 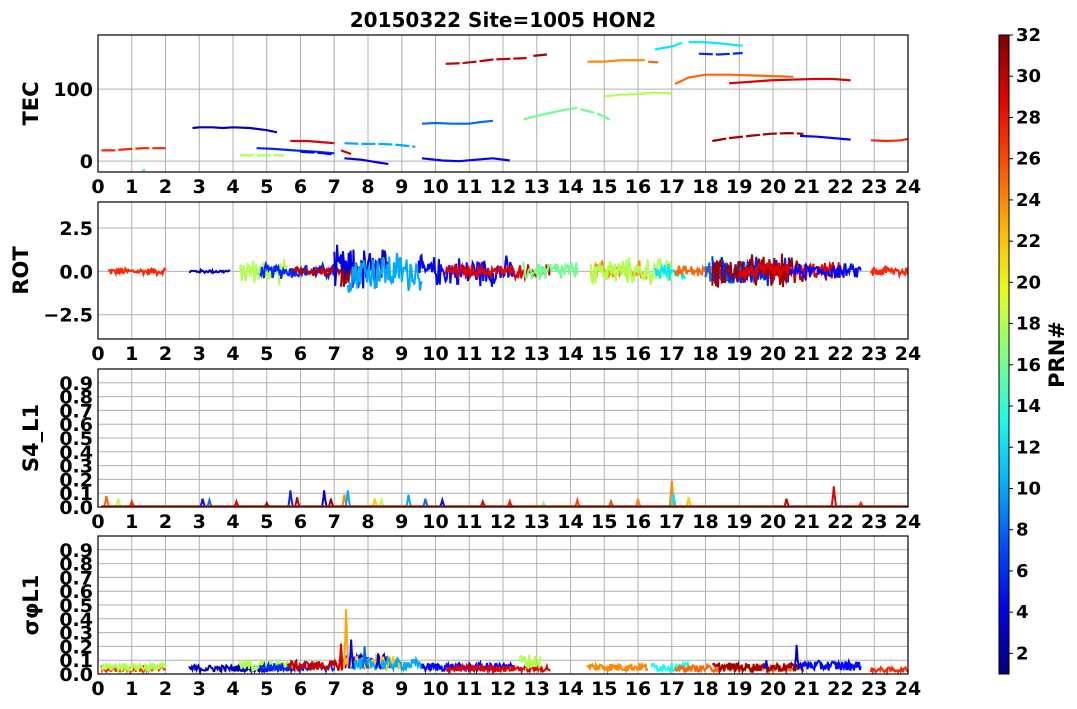 I want to click on y-axis-title: σφL1, so click(x=31, y=605).